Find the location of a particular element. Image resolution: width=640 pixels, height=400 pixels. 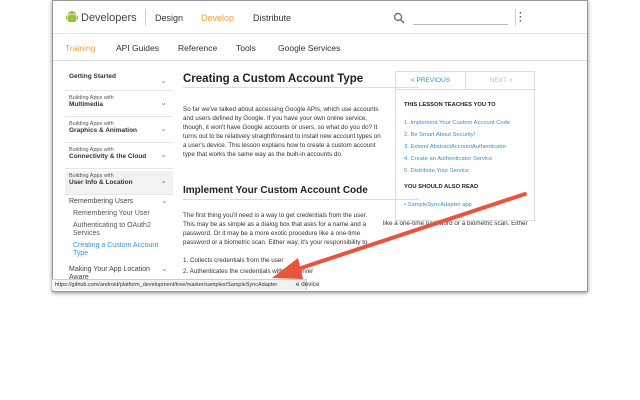

sidebar-item-label: Graphics & Animation is located at coordinates (103, 130).